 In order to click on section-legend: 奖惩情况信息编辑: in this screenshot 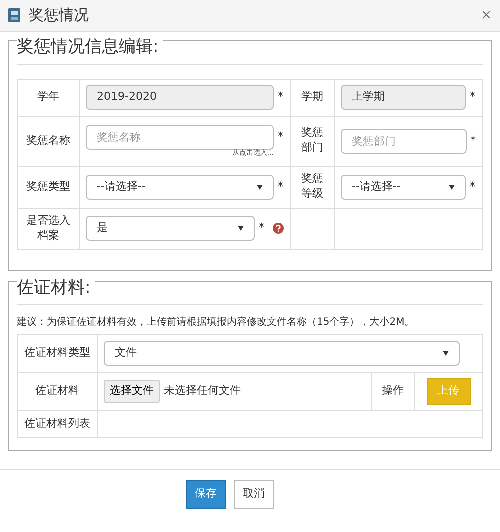, I will do `click(90, 47)`.